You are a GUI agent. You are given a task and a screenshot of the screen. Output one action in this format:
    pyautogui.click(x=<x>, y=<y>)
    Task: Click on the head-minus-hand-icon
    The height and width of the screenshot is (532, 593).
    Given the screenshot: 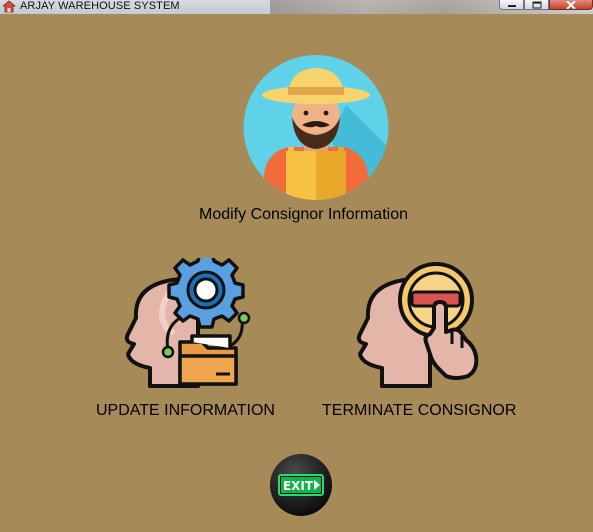 What is the action you would take?
    pyautogui.click(x=419, y=324)
    